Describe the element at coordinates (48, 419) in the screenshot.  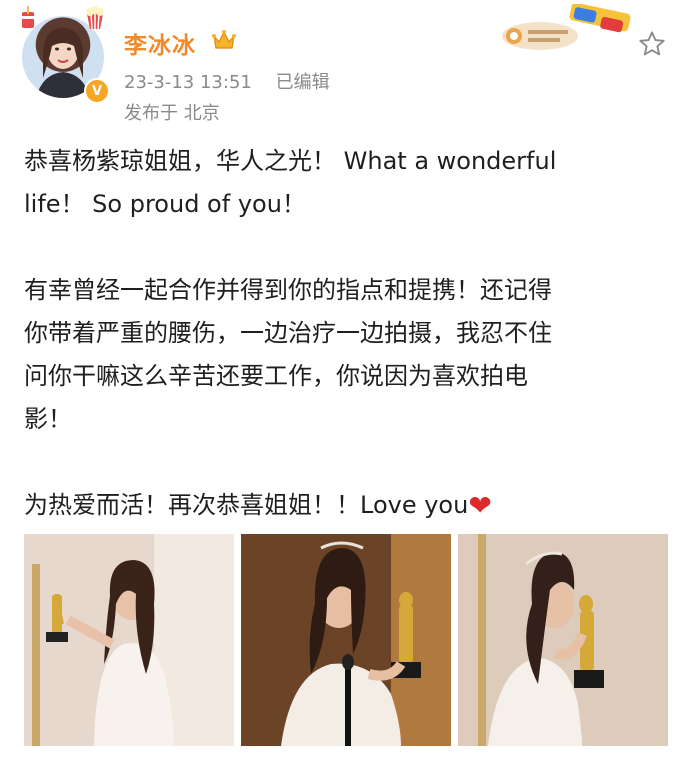
I see `post-line: 影！` at that location.